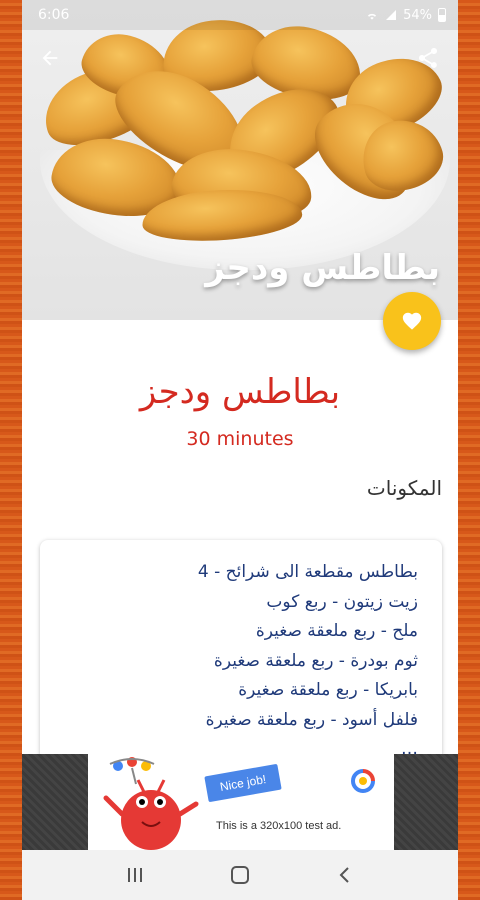  I want to click on nav-back-button, so click(345, 875).